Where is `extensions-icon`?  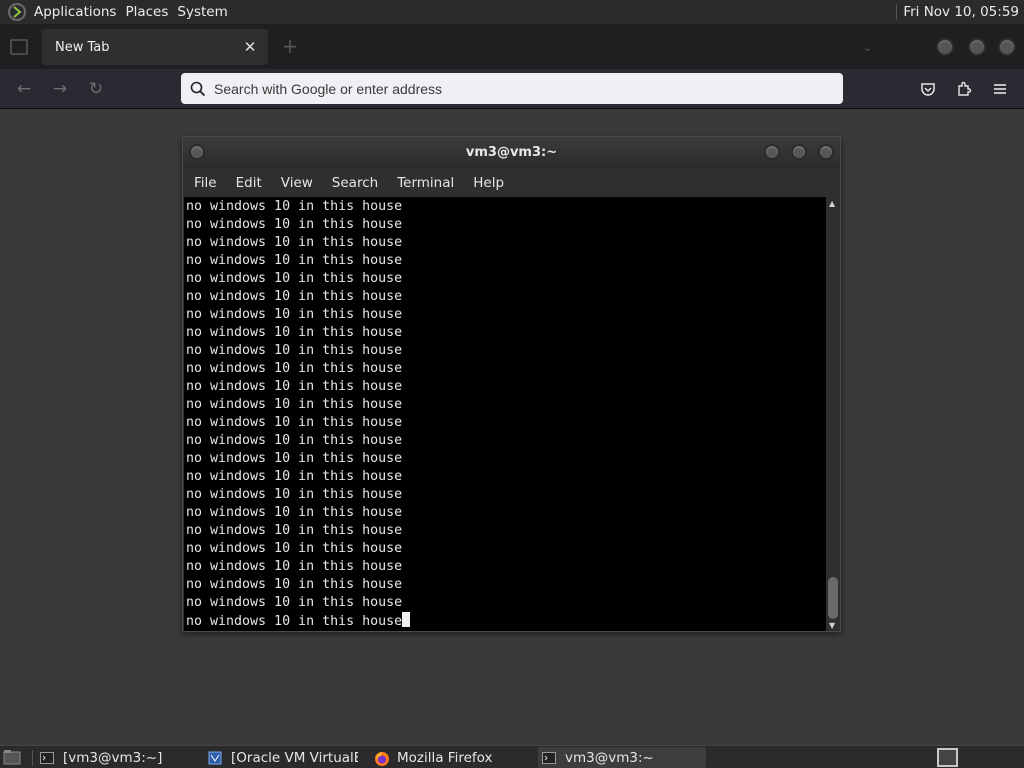 extensions-icon is located at coordinates (964, 89).